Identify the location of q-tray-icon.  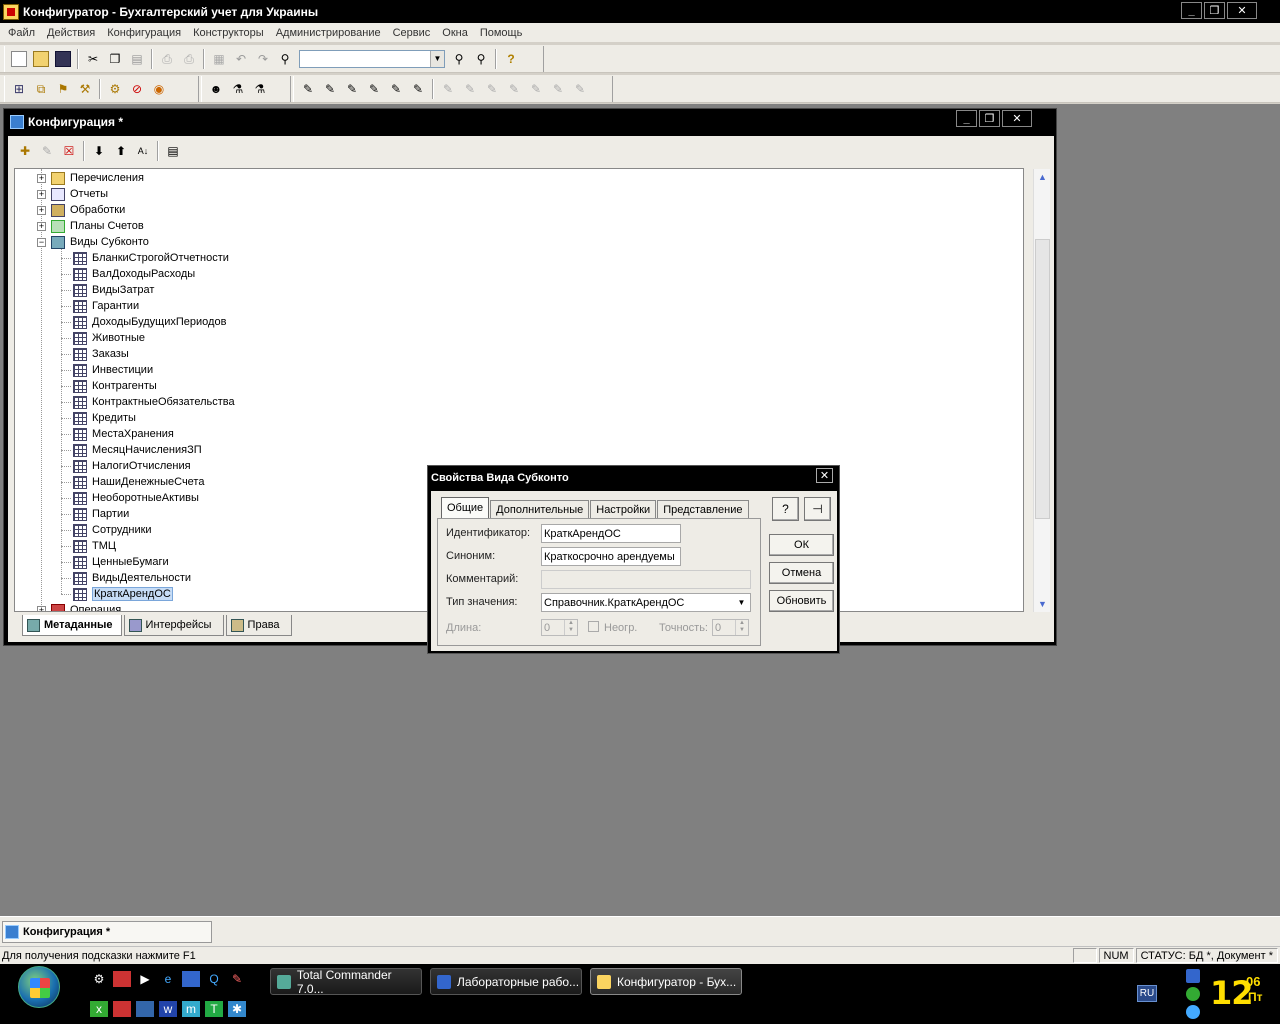
(1193, 1012).